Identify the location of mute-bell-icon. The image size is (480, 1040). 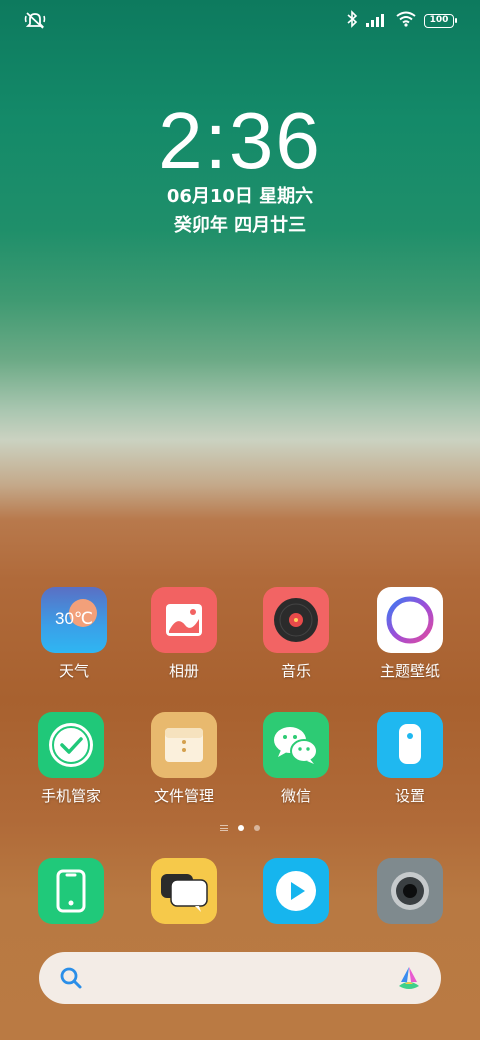
(35, 22).